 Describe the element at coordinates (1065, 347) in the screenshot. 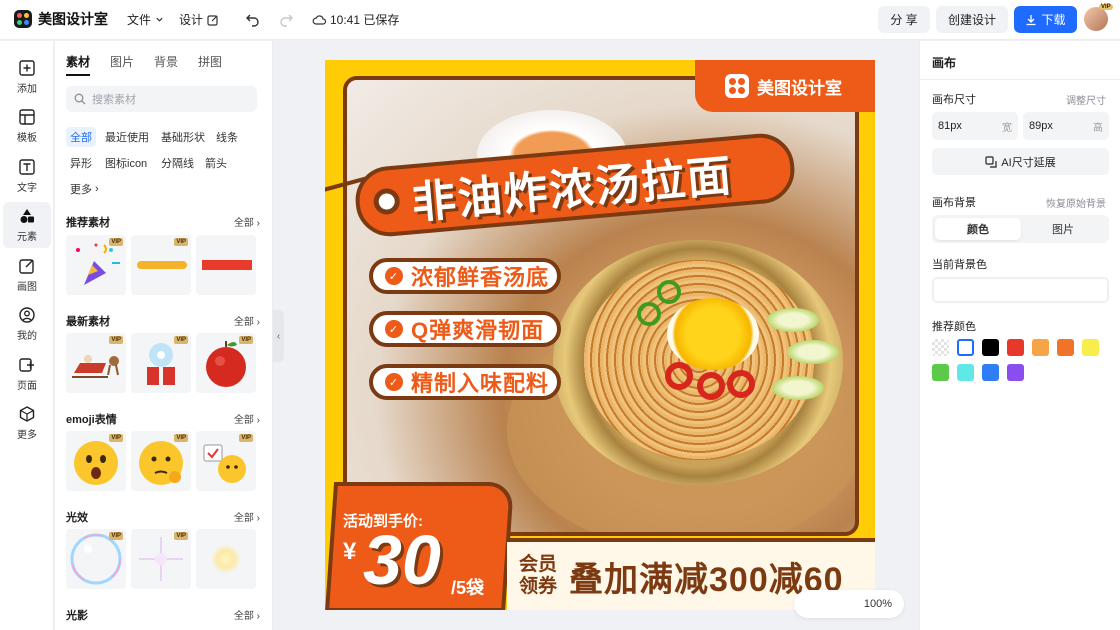

I see `swatch-orange` at that location.